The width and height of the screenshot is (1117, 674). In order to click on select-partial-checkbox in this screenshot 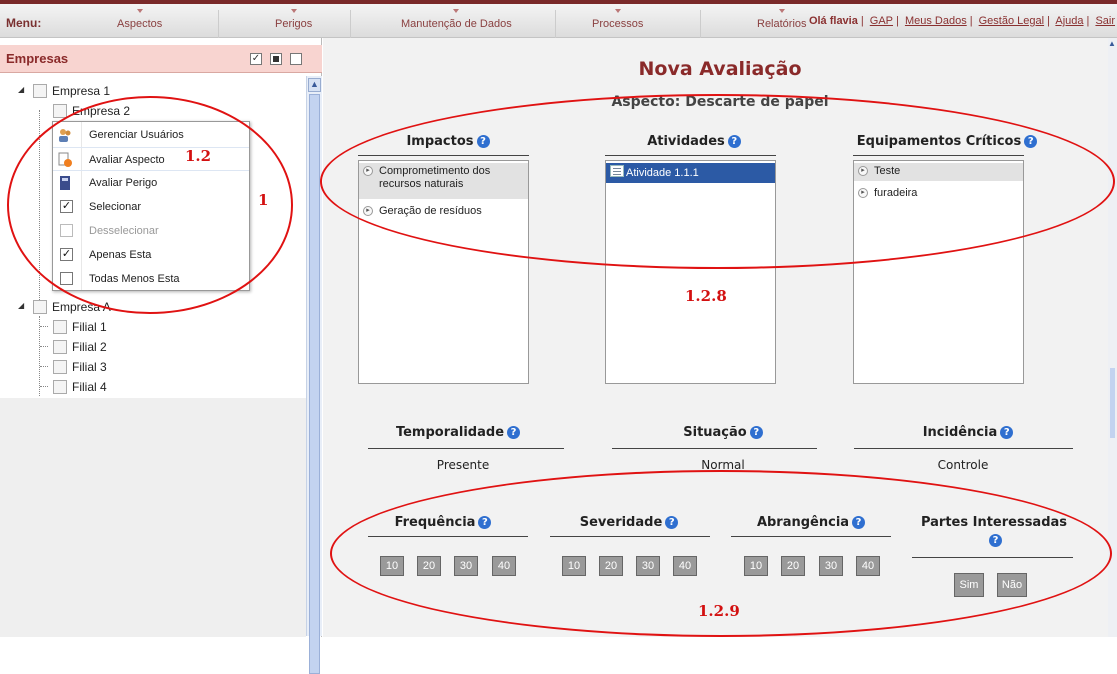, I will do `click(276, 59)`.